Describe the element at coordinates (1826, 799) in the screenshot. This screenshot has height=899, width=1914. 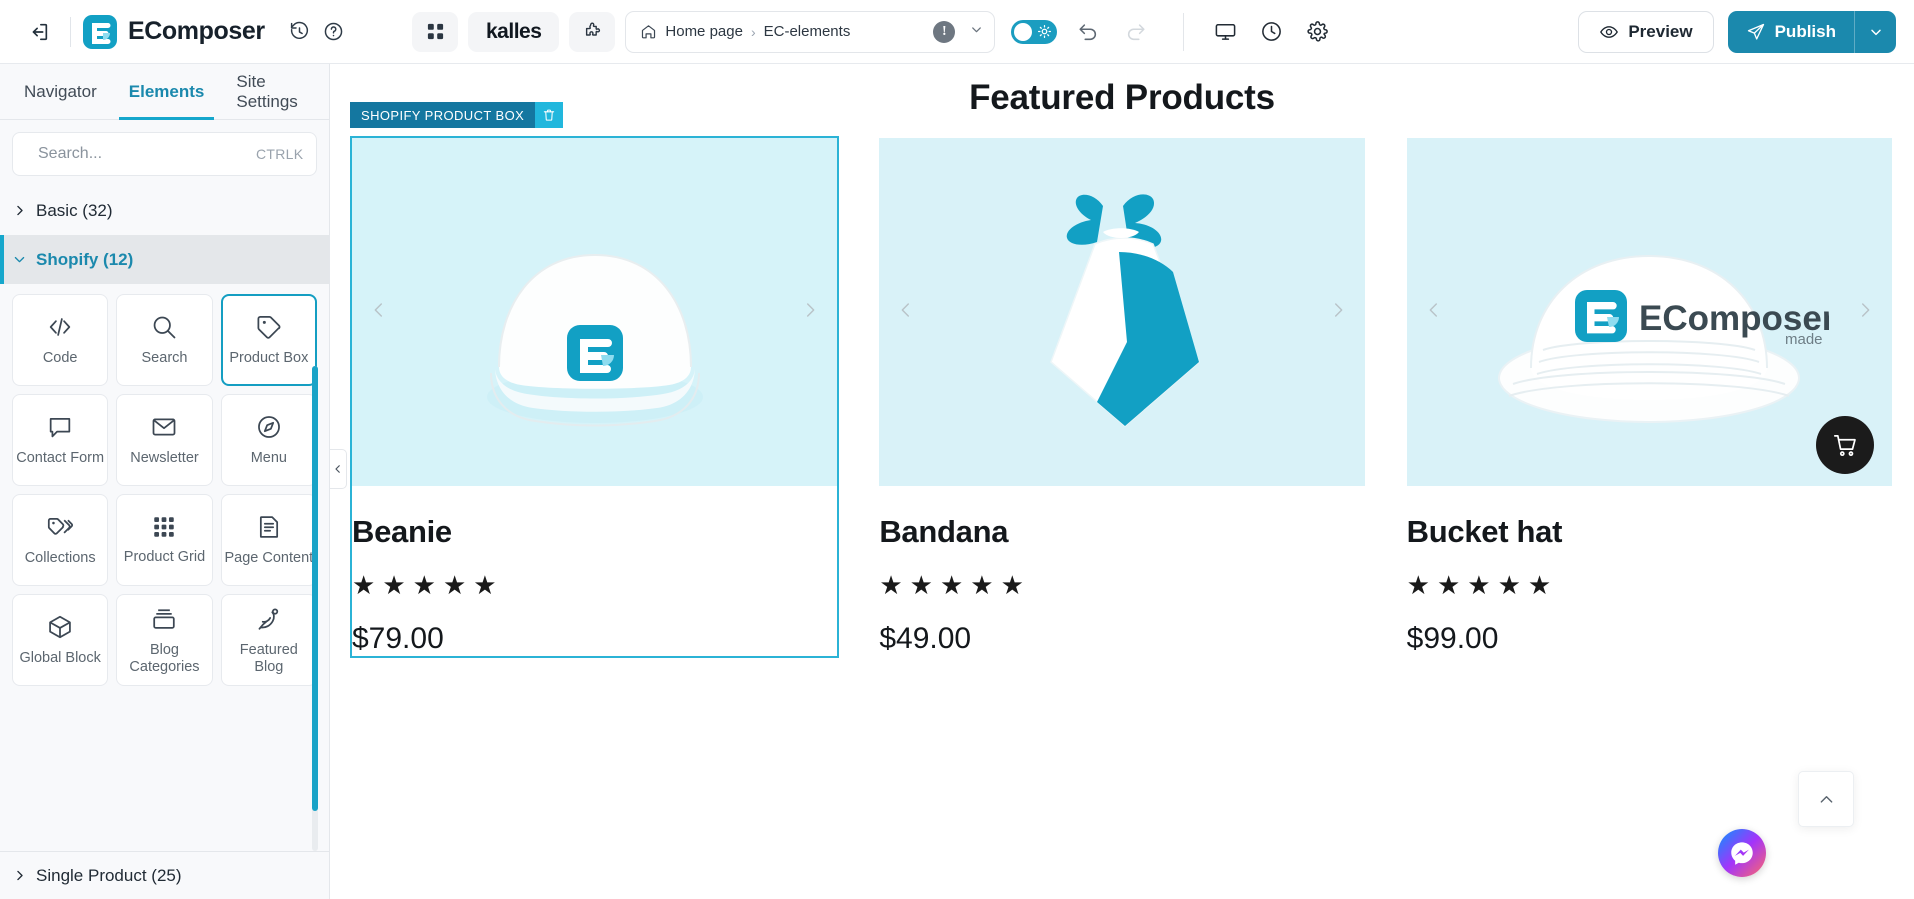
I see `scroll-to-top-button` at that location.